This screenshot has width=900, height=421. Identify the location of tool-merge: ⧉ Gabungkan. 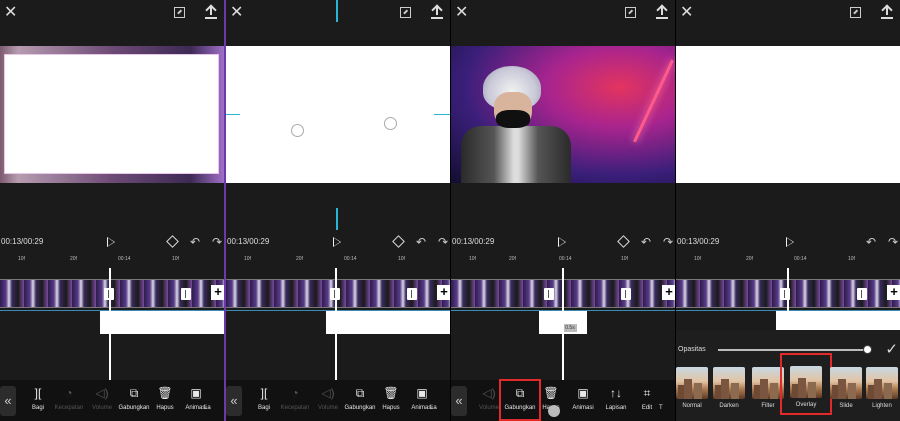
(520, 400).